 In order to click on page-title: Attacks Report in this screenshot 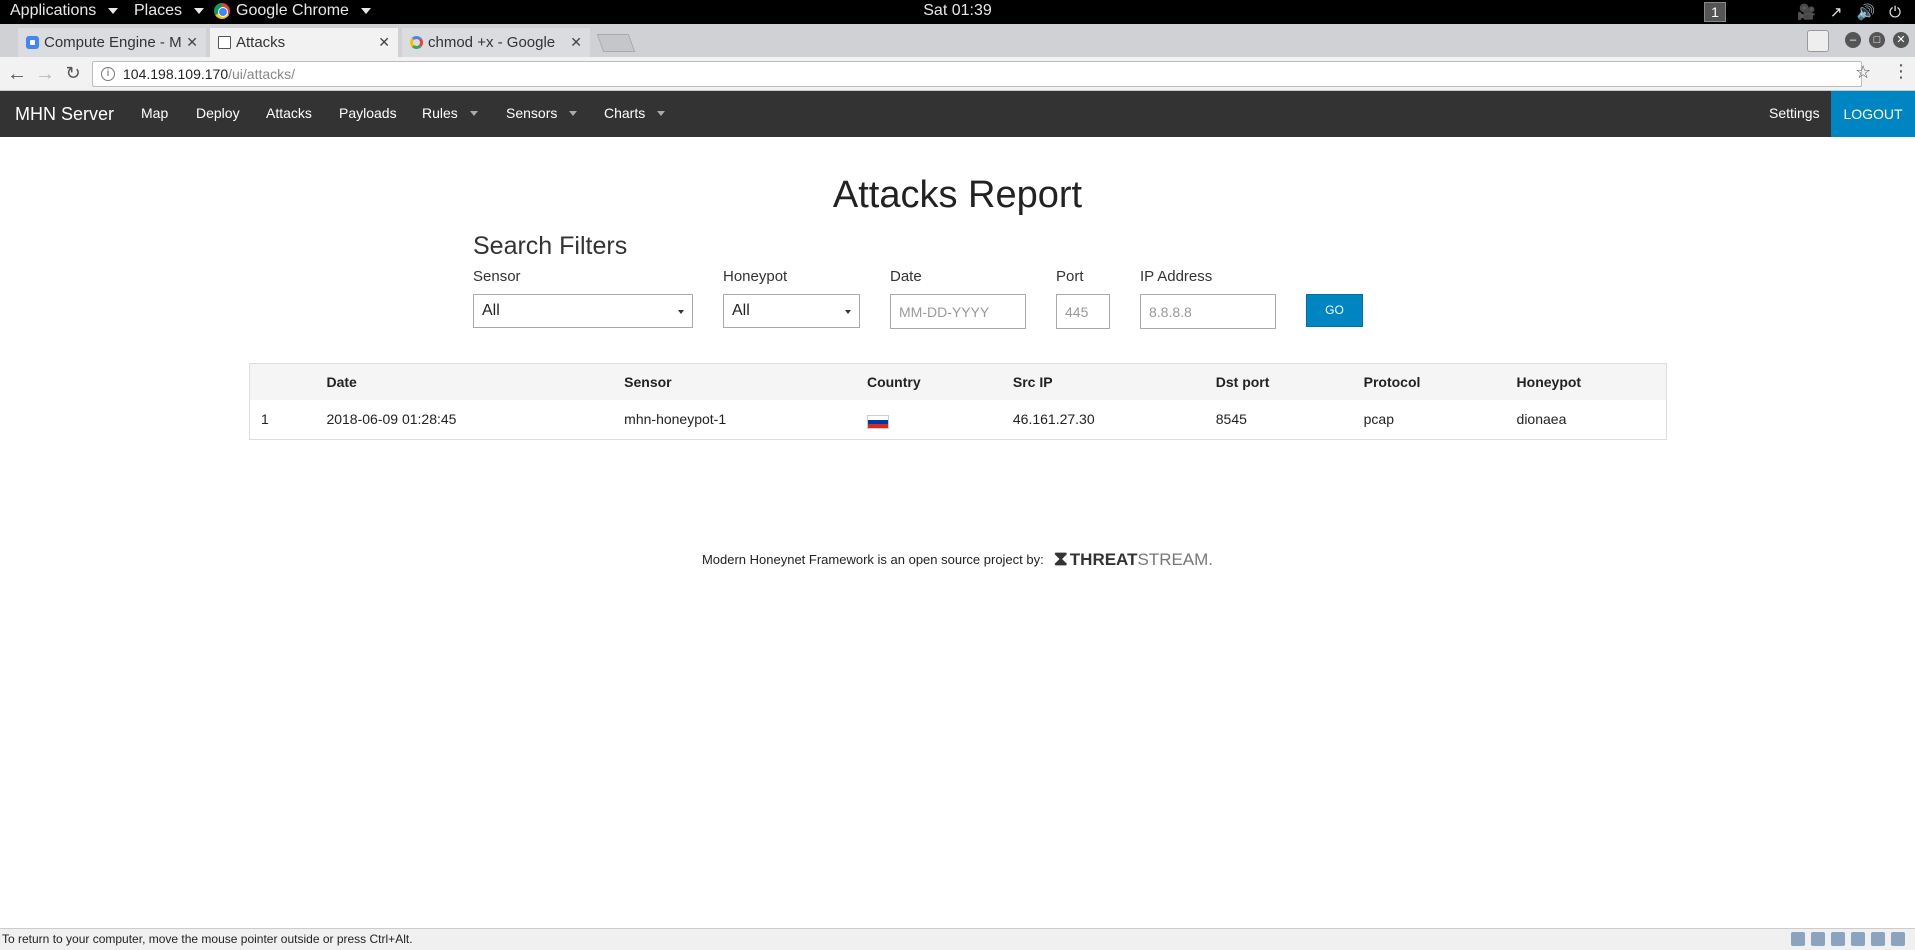, I will do `click(957, 195)`.